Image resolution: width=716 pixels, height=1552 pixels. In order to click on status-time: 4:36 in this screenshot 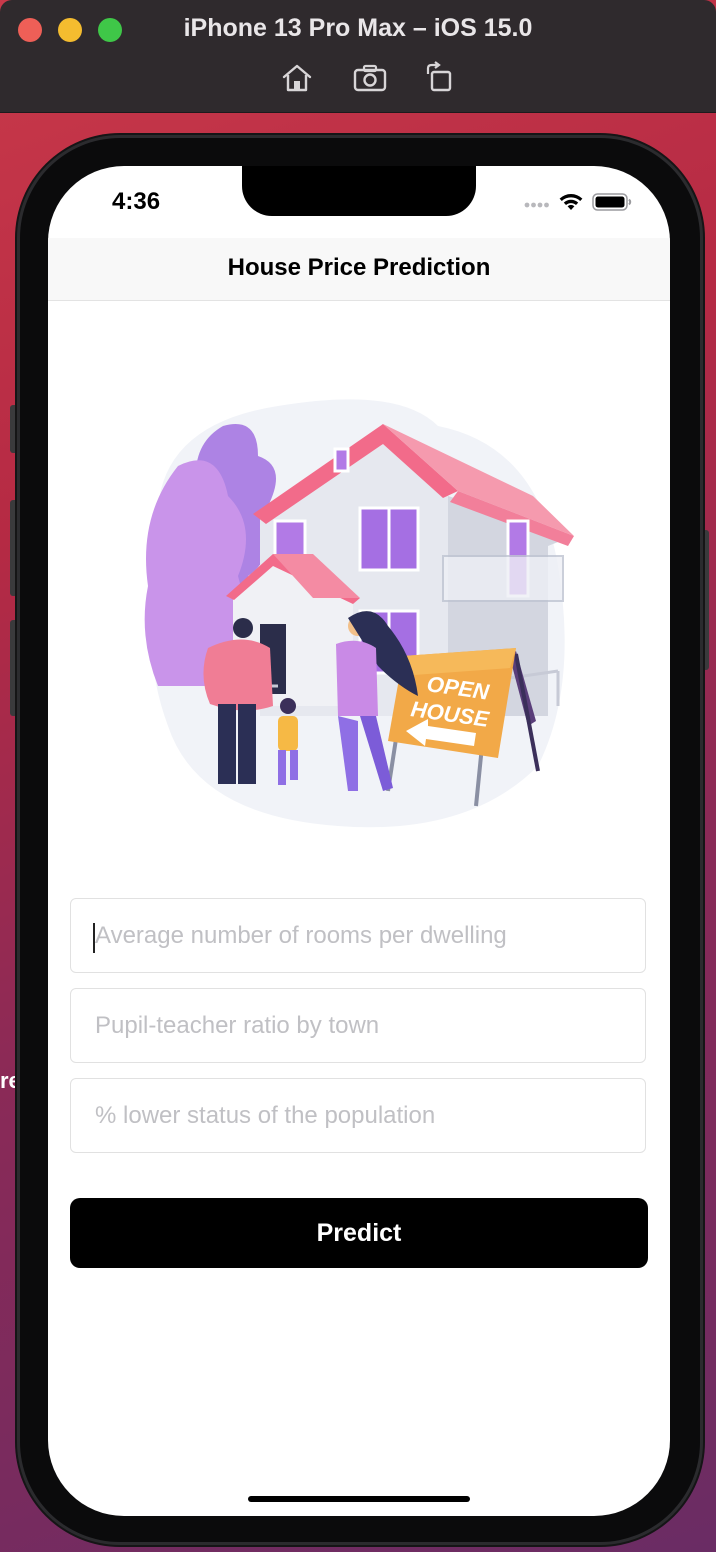, I will do `click(136, 201)`.